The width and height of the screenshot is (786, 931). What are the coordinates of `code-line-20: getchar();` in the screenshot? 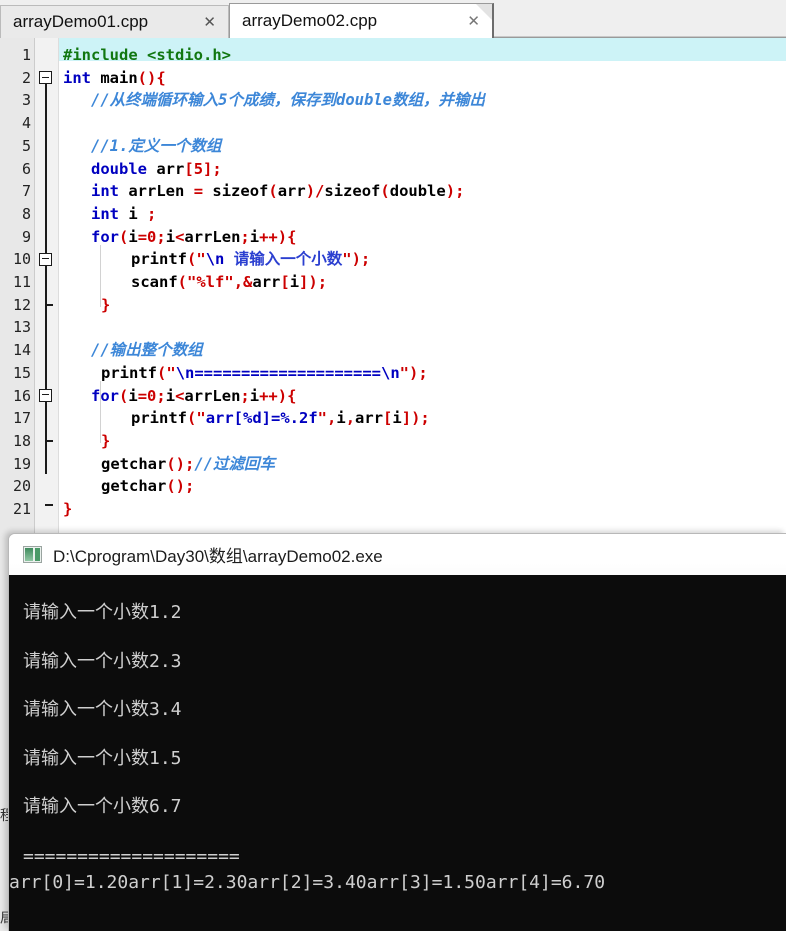 It's located at (148, 486).